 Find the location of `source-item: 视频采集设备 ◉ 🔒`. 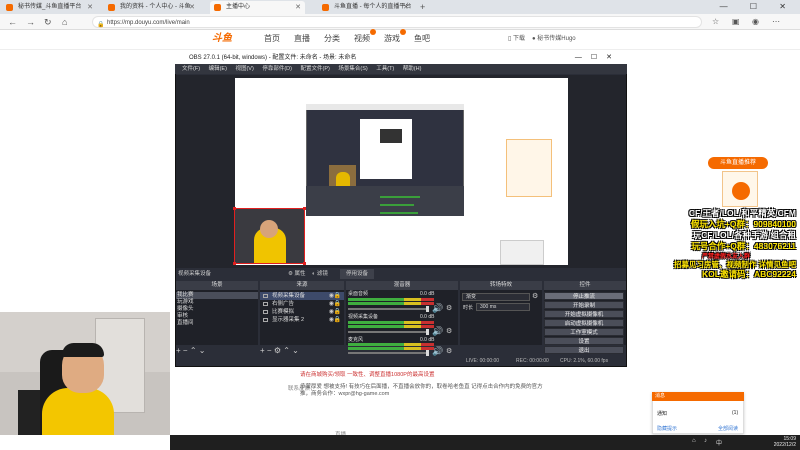

source-item: 视频采集设备 ◉ 🔒 is located at coordinates (302, 296).